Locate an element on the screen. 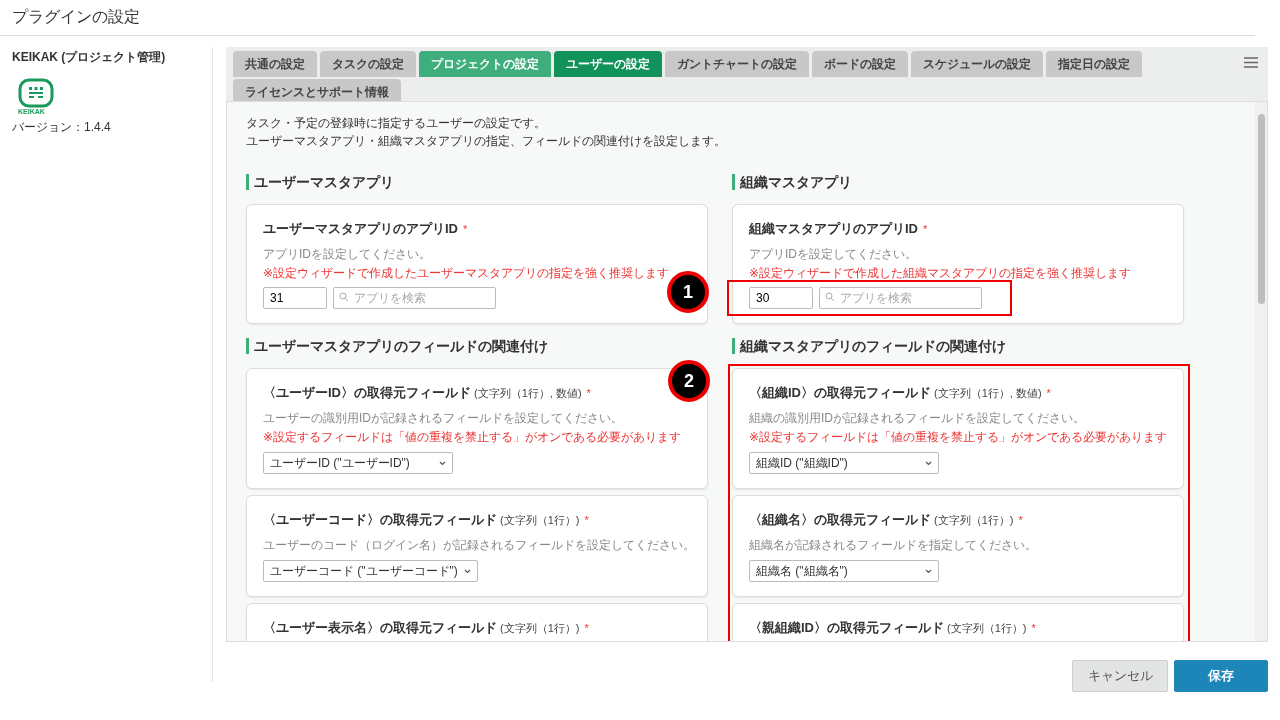 The image size is (1280, 720). field-select: 組織名 ("組織名") is located at coordinates (844, 571).